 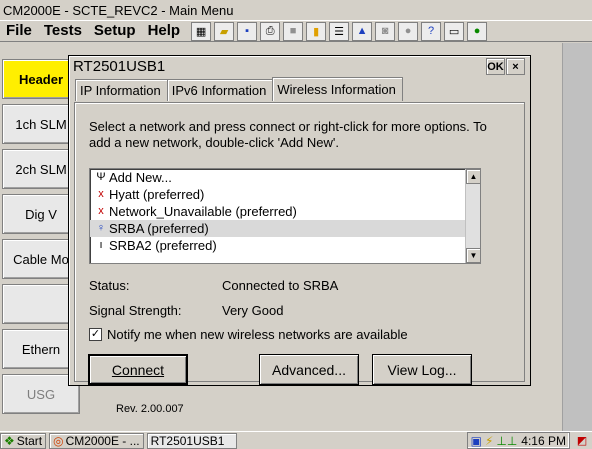 What do you see at coordinates (220, 90) in the screenshot?
I see `tab-ipv6-information: IPv6 Information` at bounding box center [220, 90].